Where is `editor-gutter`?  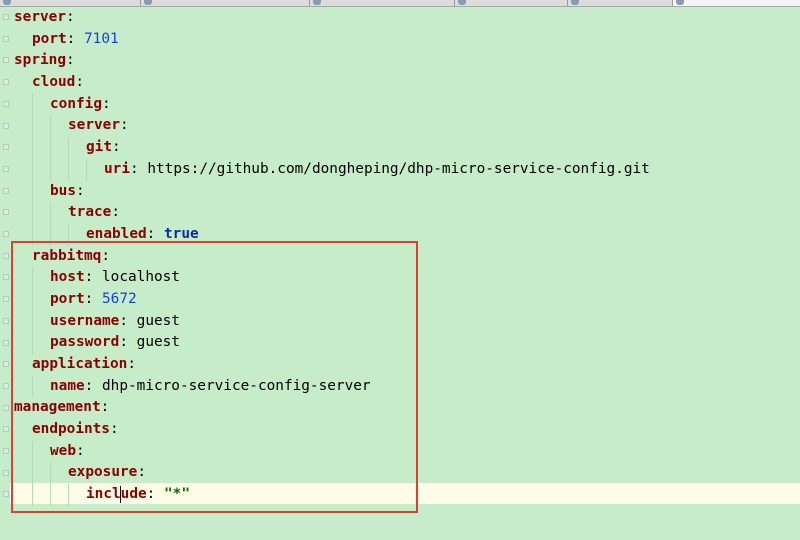 editor-gutter is located at coordinates (5, 273).